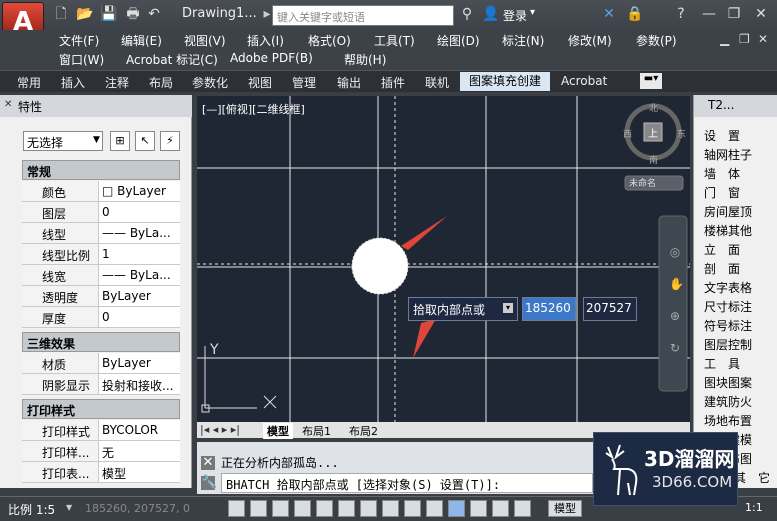 The height and width of the screenshot is (521, 777). What do you see at coordinates (363, 15) in the screenshot?
I see `search-input: 键入关键字或短语` at bounding box center [363, 15].